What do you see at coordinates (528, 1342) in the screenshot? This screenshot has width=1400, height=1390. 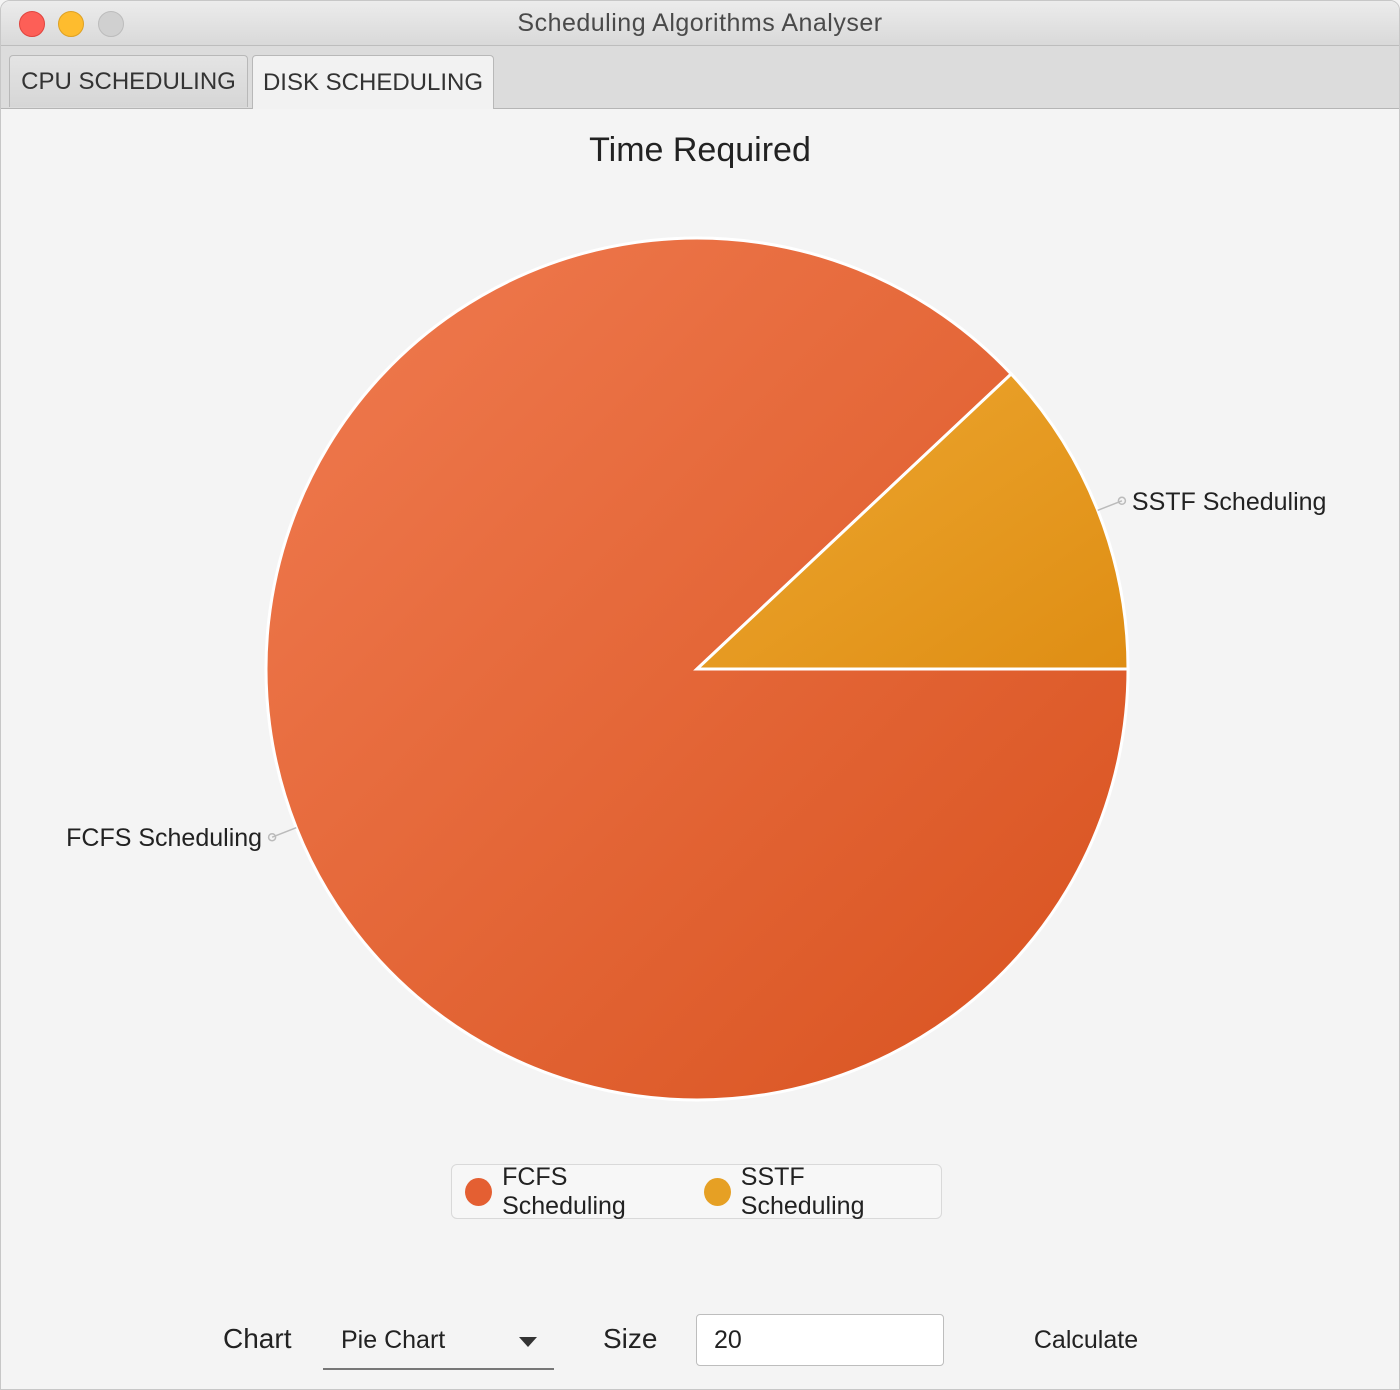 I see `chevron-down-icon` at bounding box center [528, 1342].